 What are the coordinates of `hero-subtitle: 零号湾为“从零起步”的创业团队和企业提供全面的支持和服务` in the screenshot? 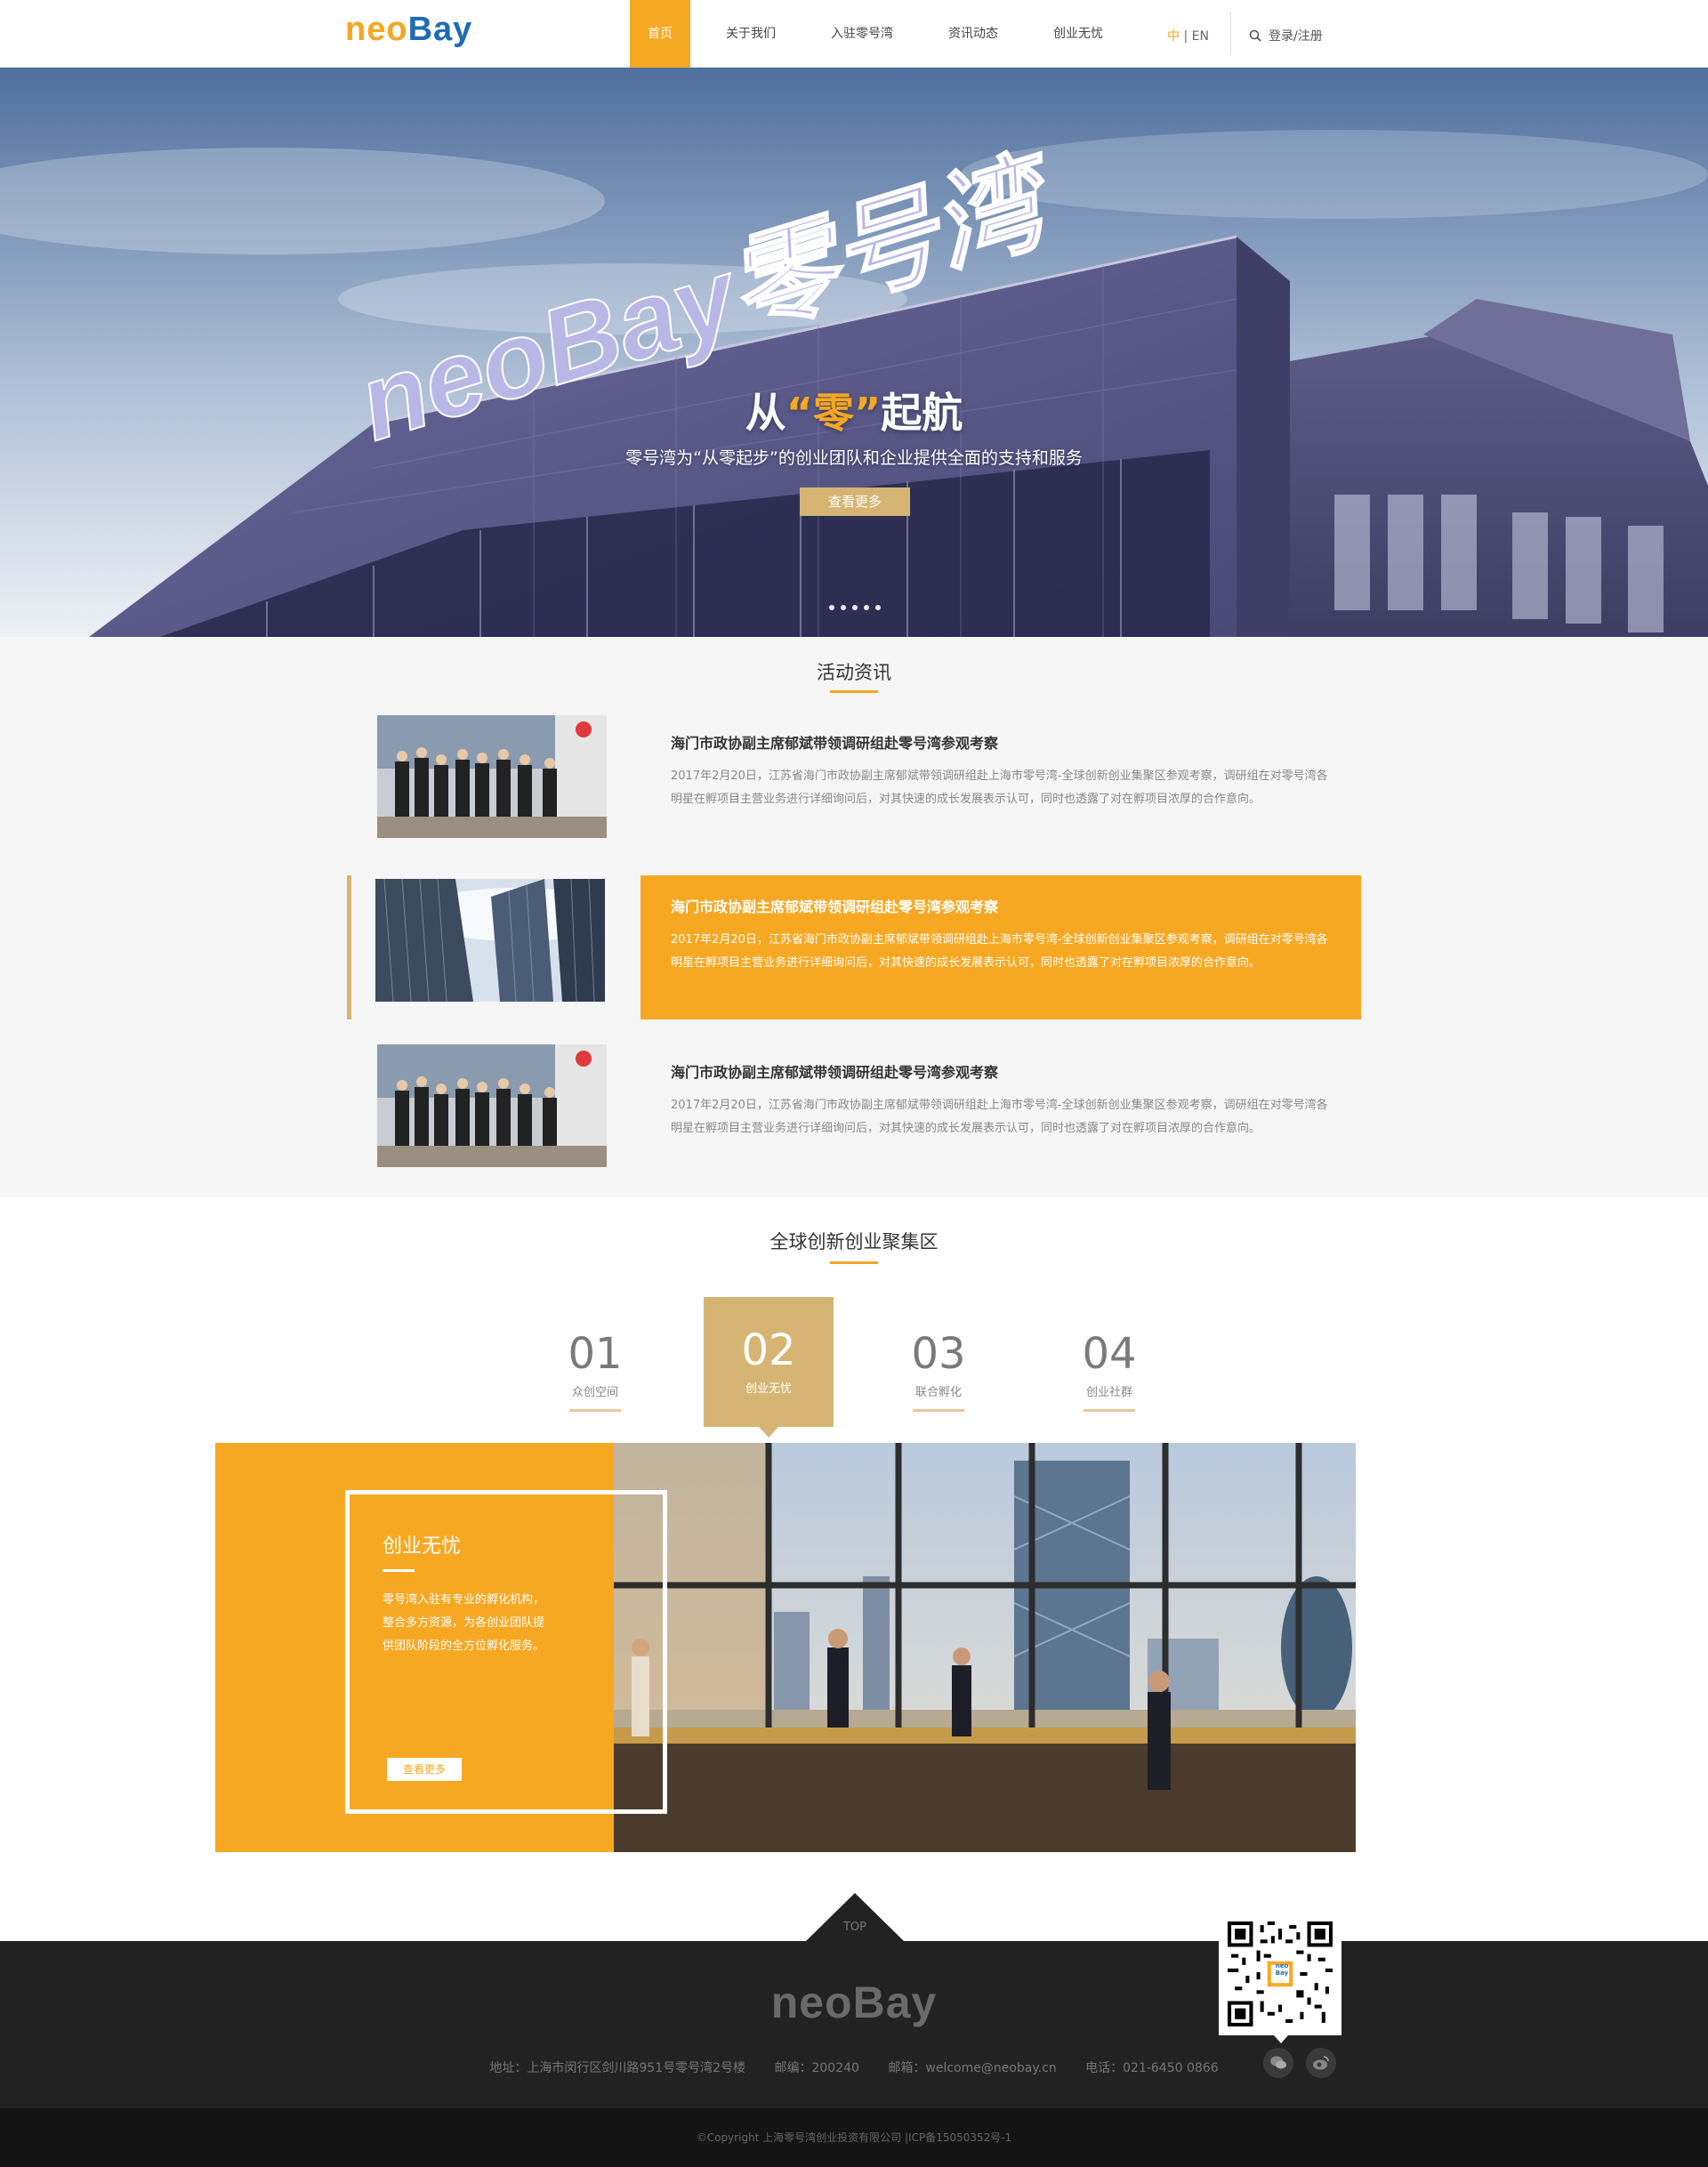 It's located at (854, 458).